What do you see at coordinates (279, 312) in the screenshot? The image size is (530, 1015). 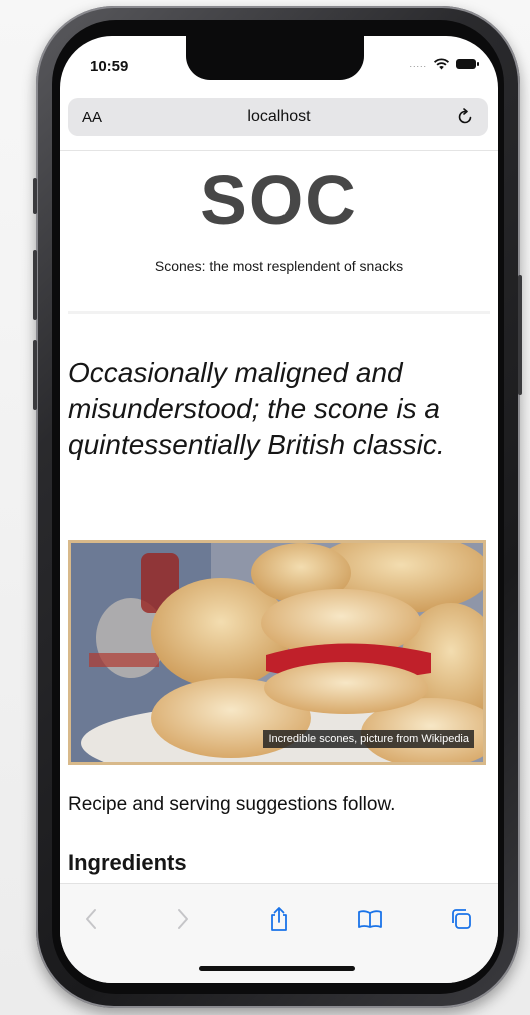 I see `header-divider` at bounding box center [279, 312].